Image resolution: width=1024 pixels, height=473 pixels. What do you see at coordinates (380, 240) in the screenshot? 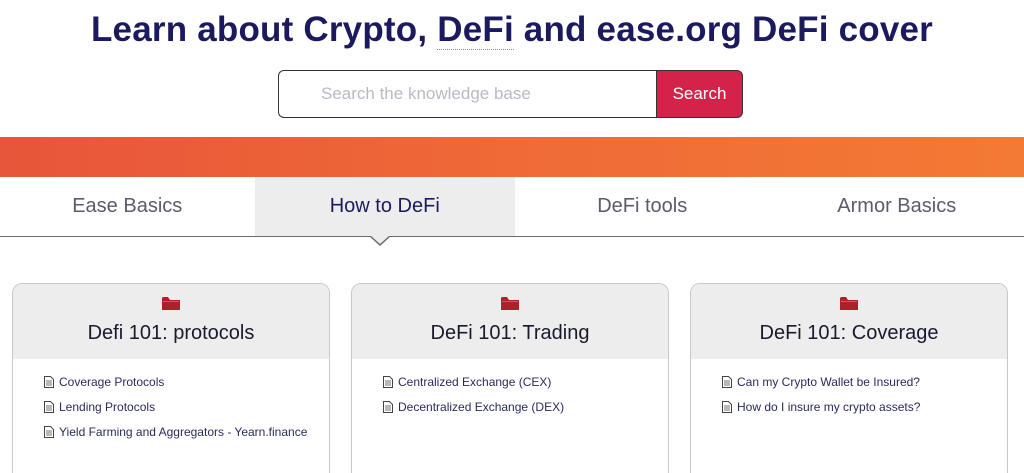
I see `active-tab-pointer` at bounding box center [380, 240].